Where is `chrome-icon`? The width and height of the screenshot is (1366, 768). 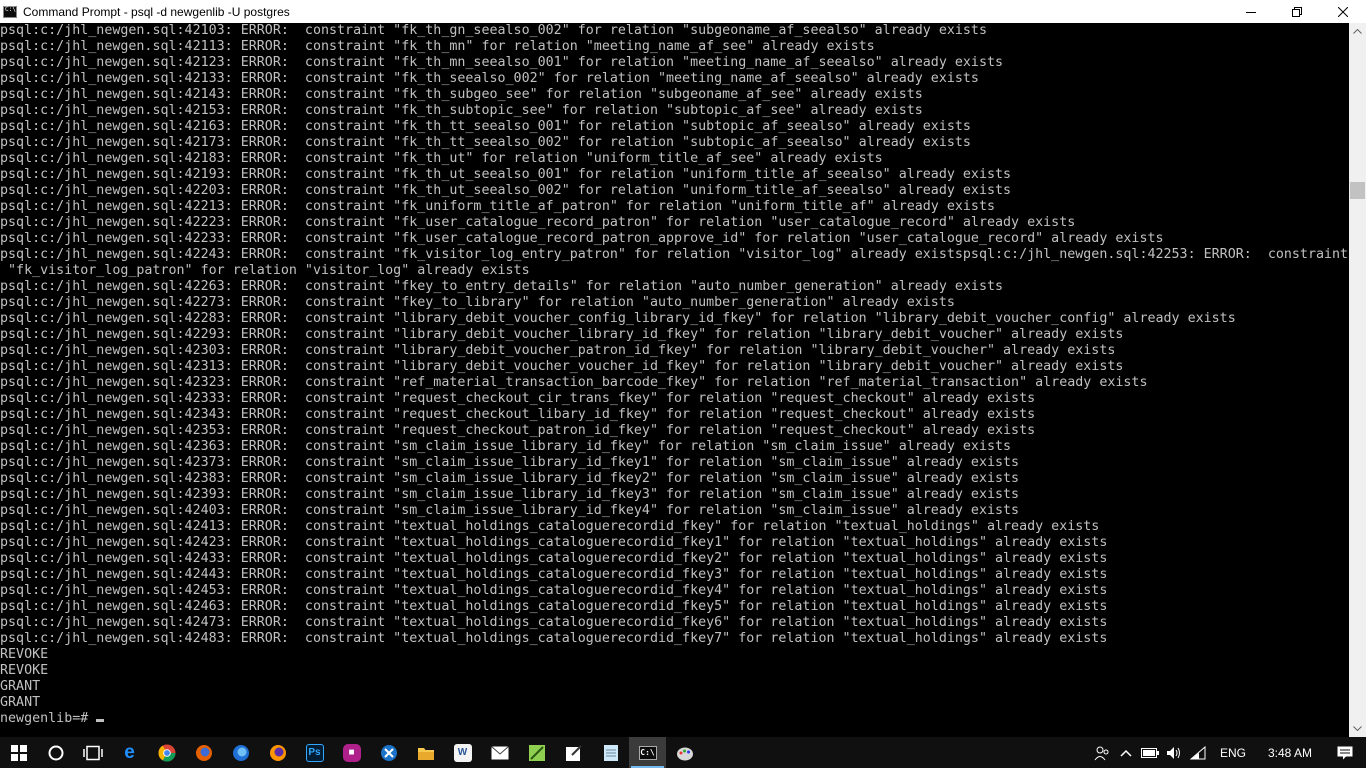 chrome-icon is located at coordinates (166, 752).